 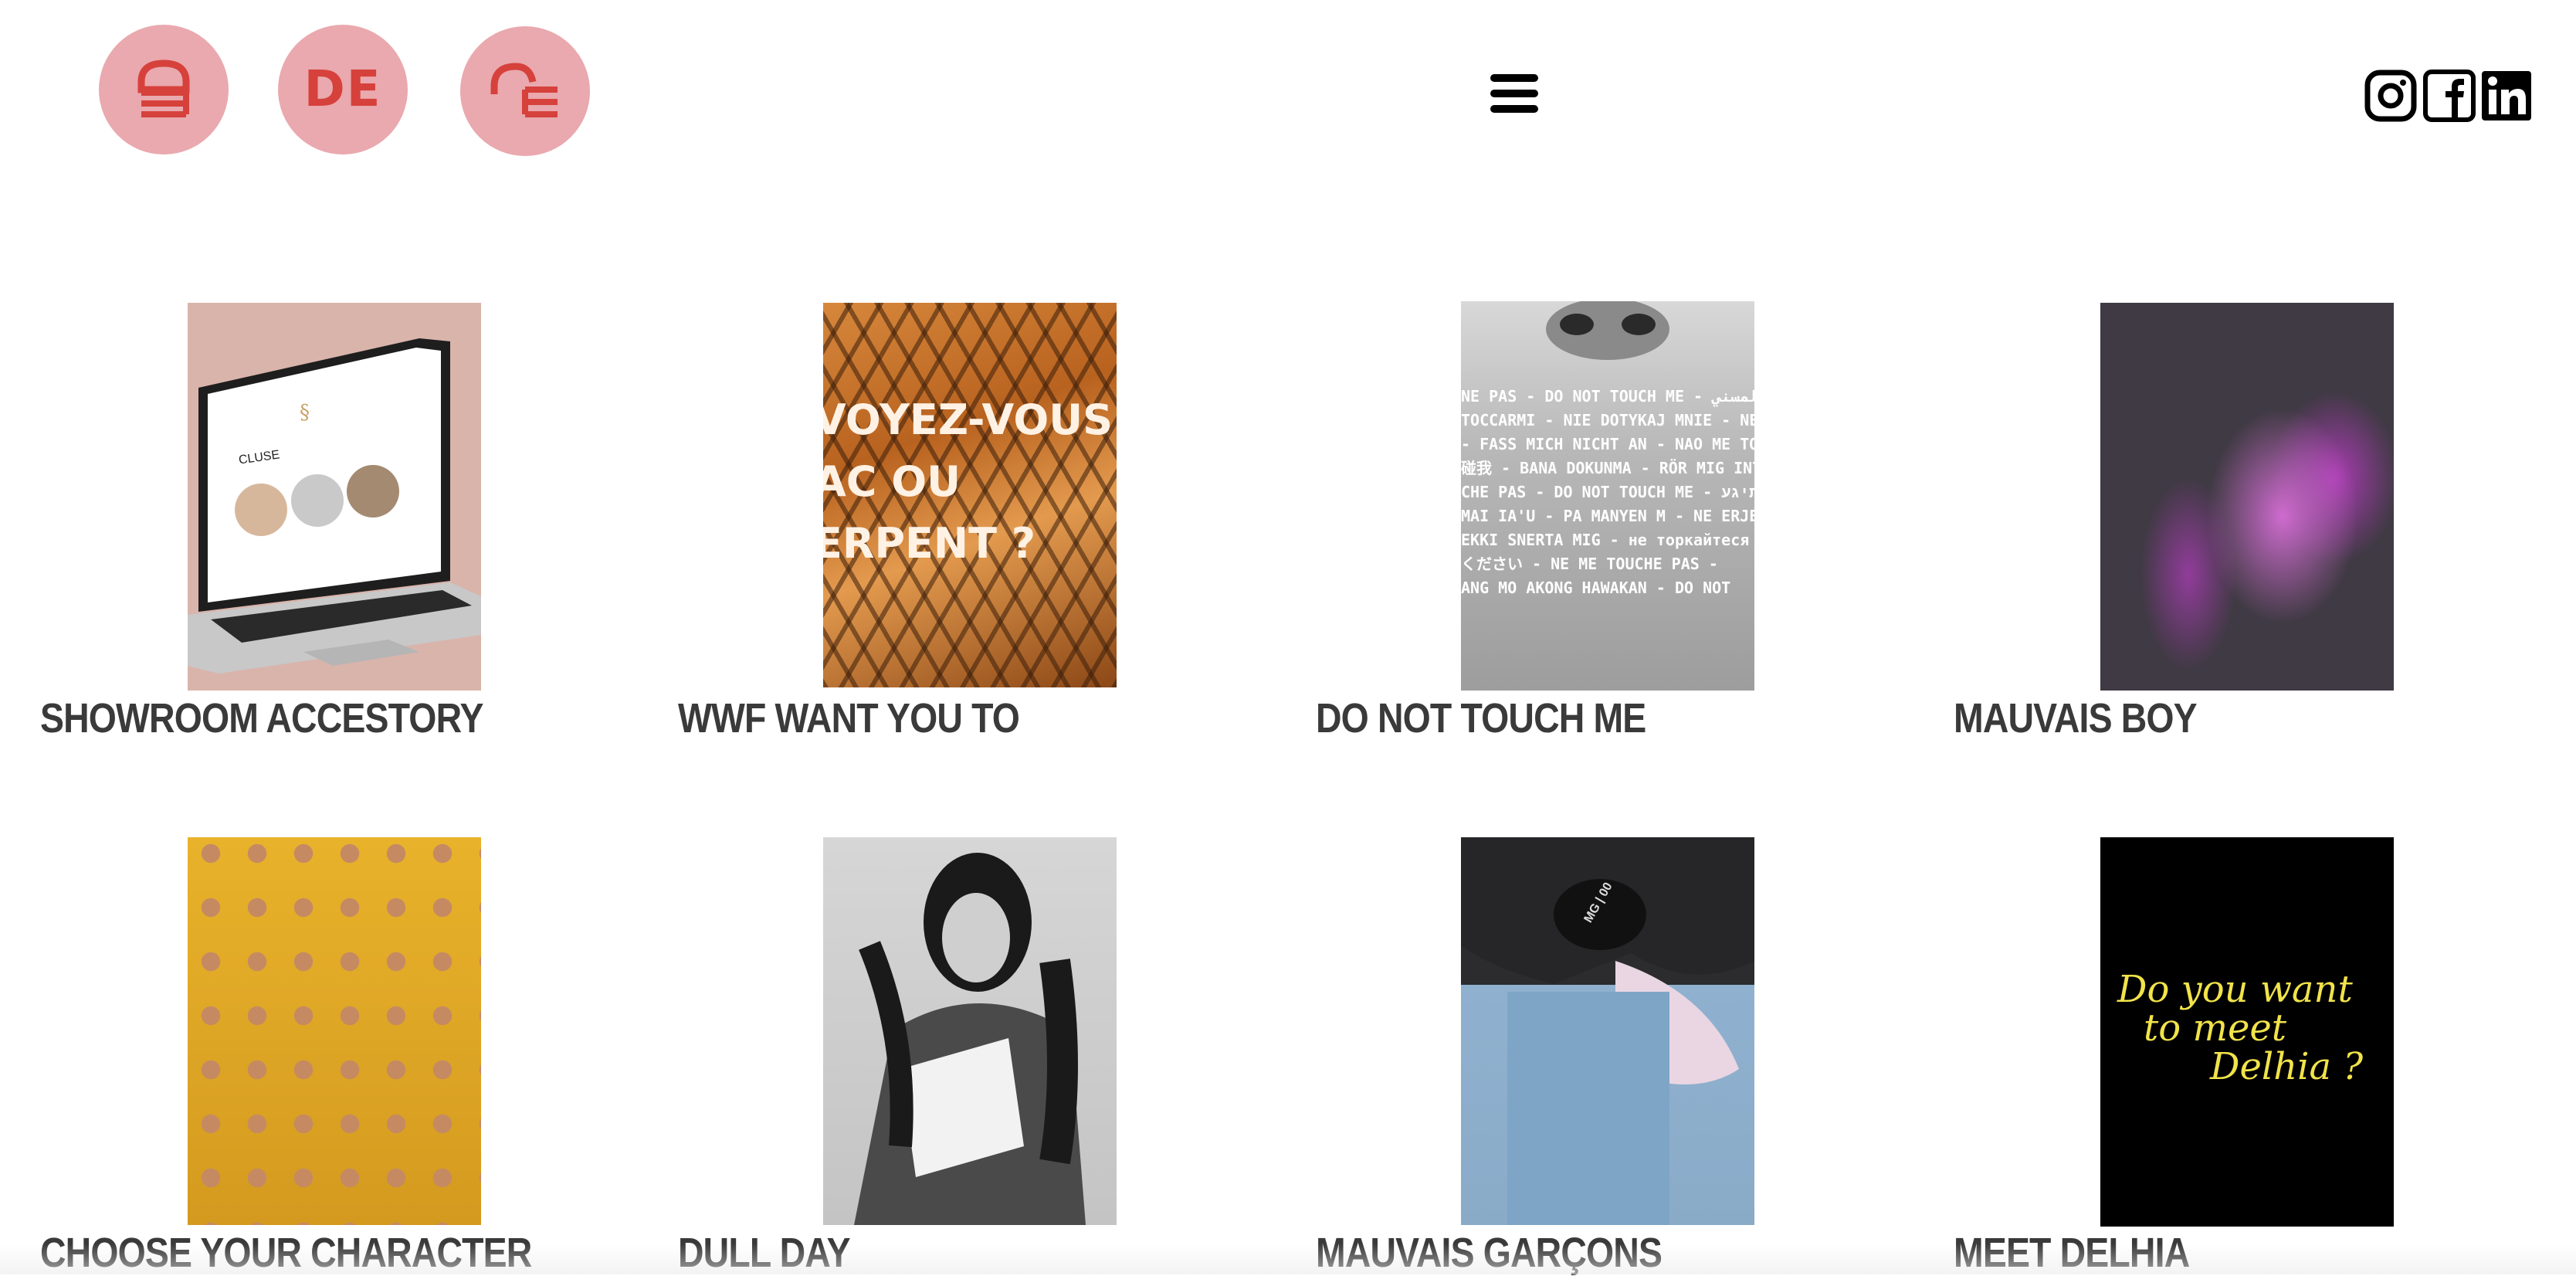 I want to click on project-thumbnail: VOYEZ-VOUS ? AC OU ERPENT ?, so click(x=970, y=495).